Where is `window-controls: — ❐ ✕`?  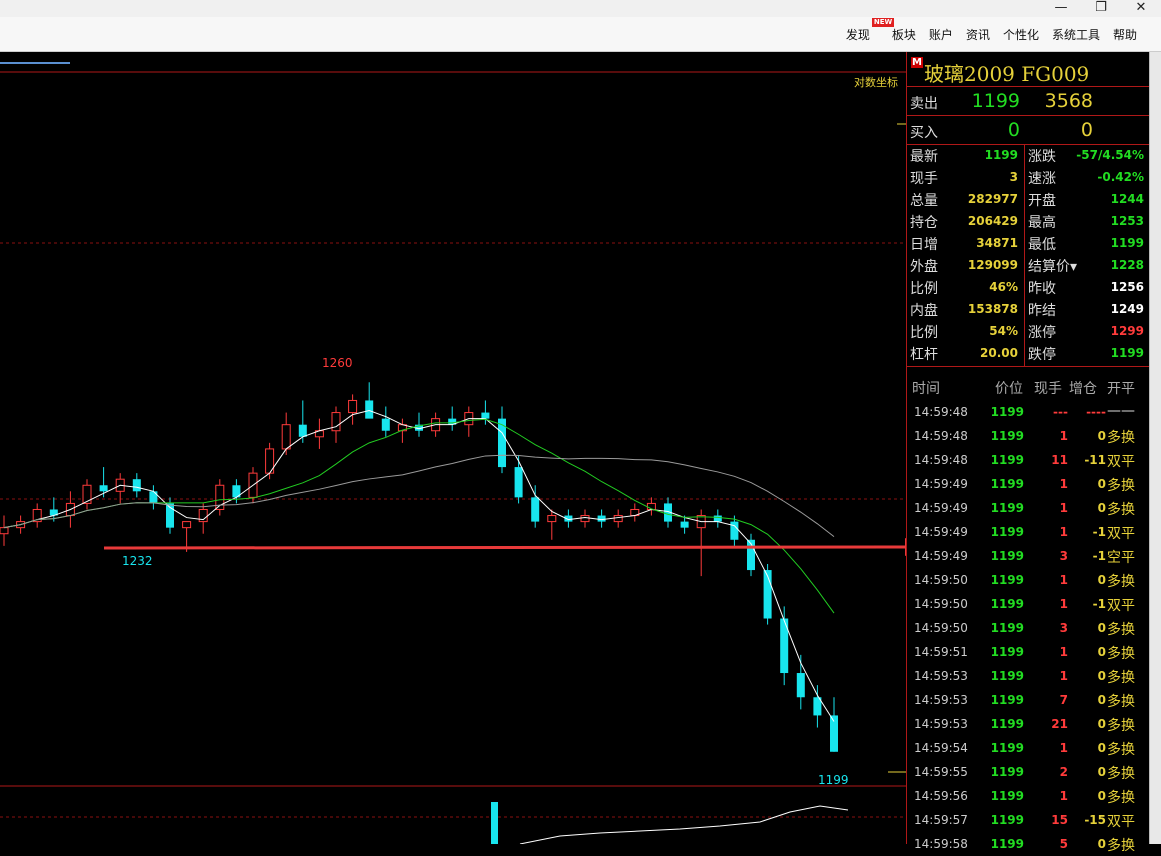
window-controls: — ❐ ✕ is located at coordinates (1101, 8).